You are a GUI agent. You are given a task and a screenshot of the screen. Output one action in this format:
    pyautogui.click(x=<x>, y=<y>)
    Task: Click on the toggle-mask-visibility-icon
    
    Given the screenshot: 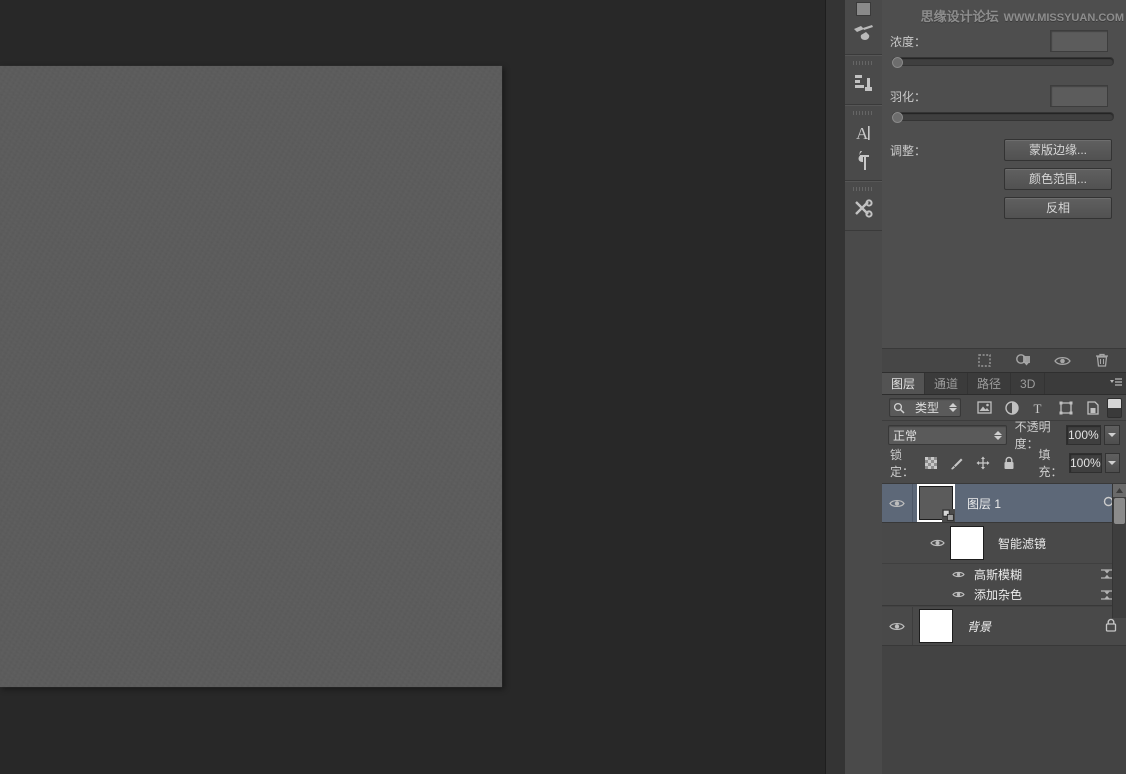 What is the action you would take?
    pyautogui.click(x=1062, y=360)
    